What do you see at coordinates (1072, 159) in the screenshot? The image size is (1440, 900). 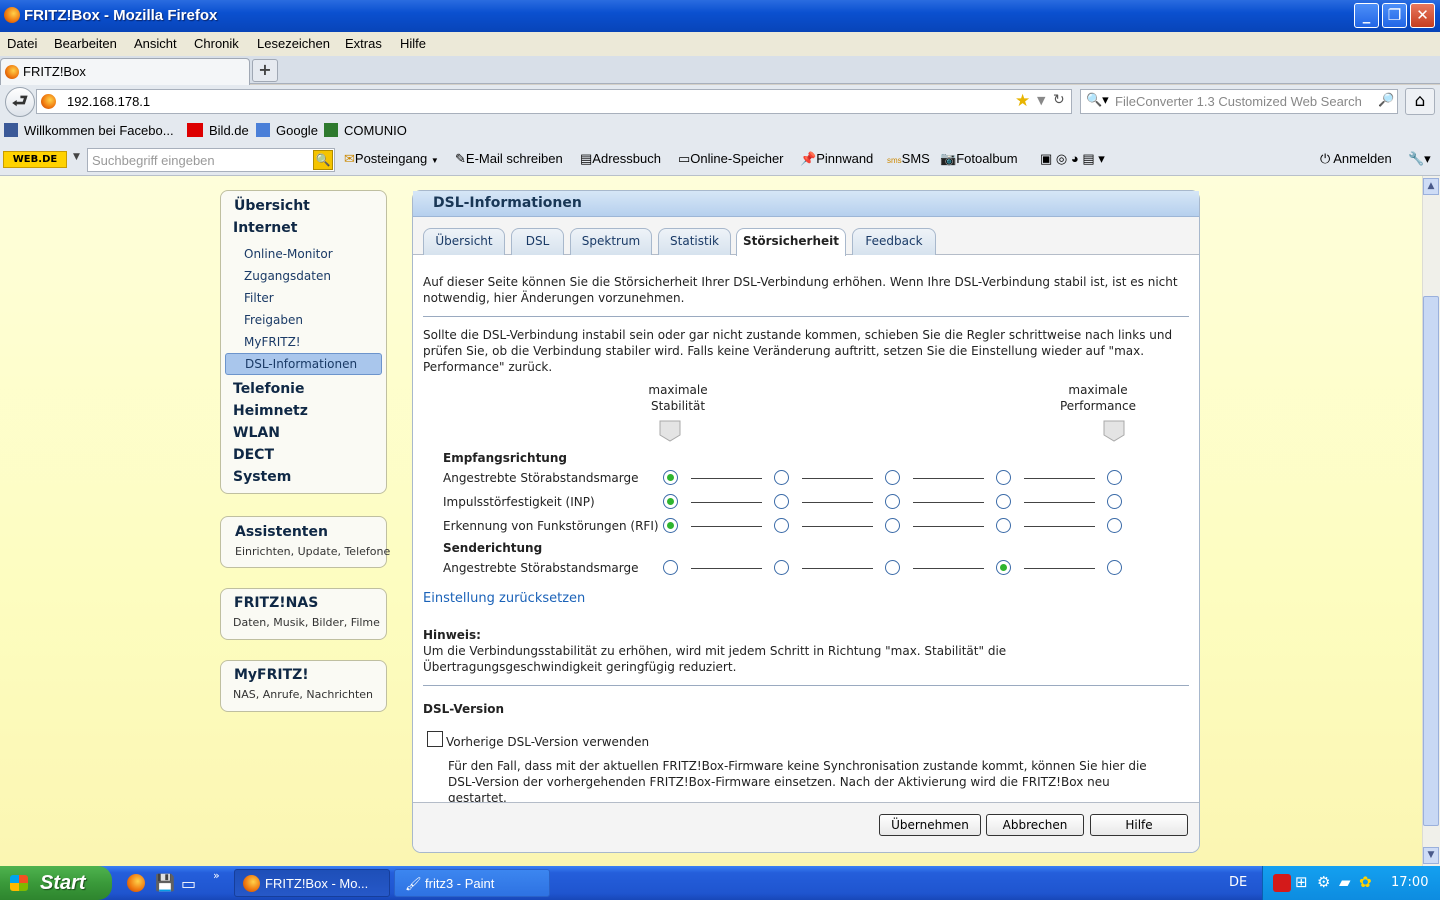 I see `webde-extra-icons: ▣ ◎ ◕ ▤ ▾` at bounding box center [1072, 159].